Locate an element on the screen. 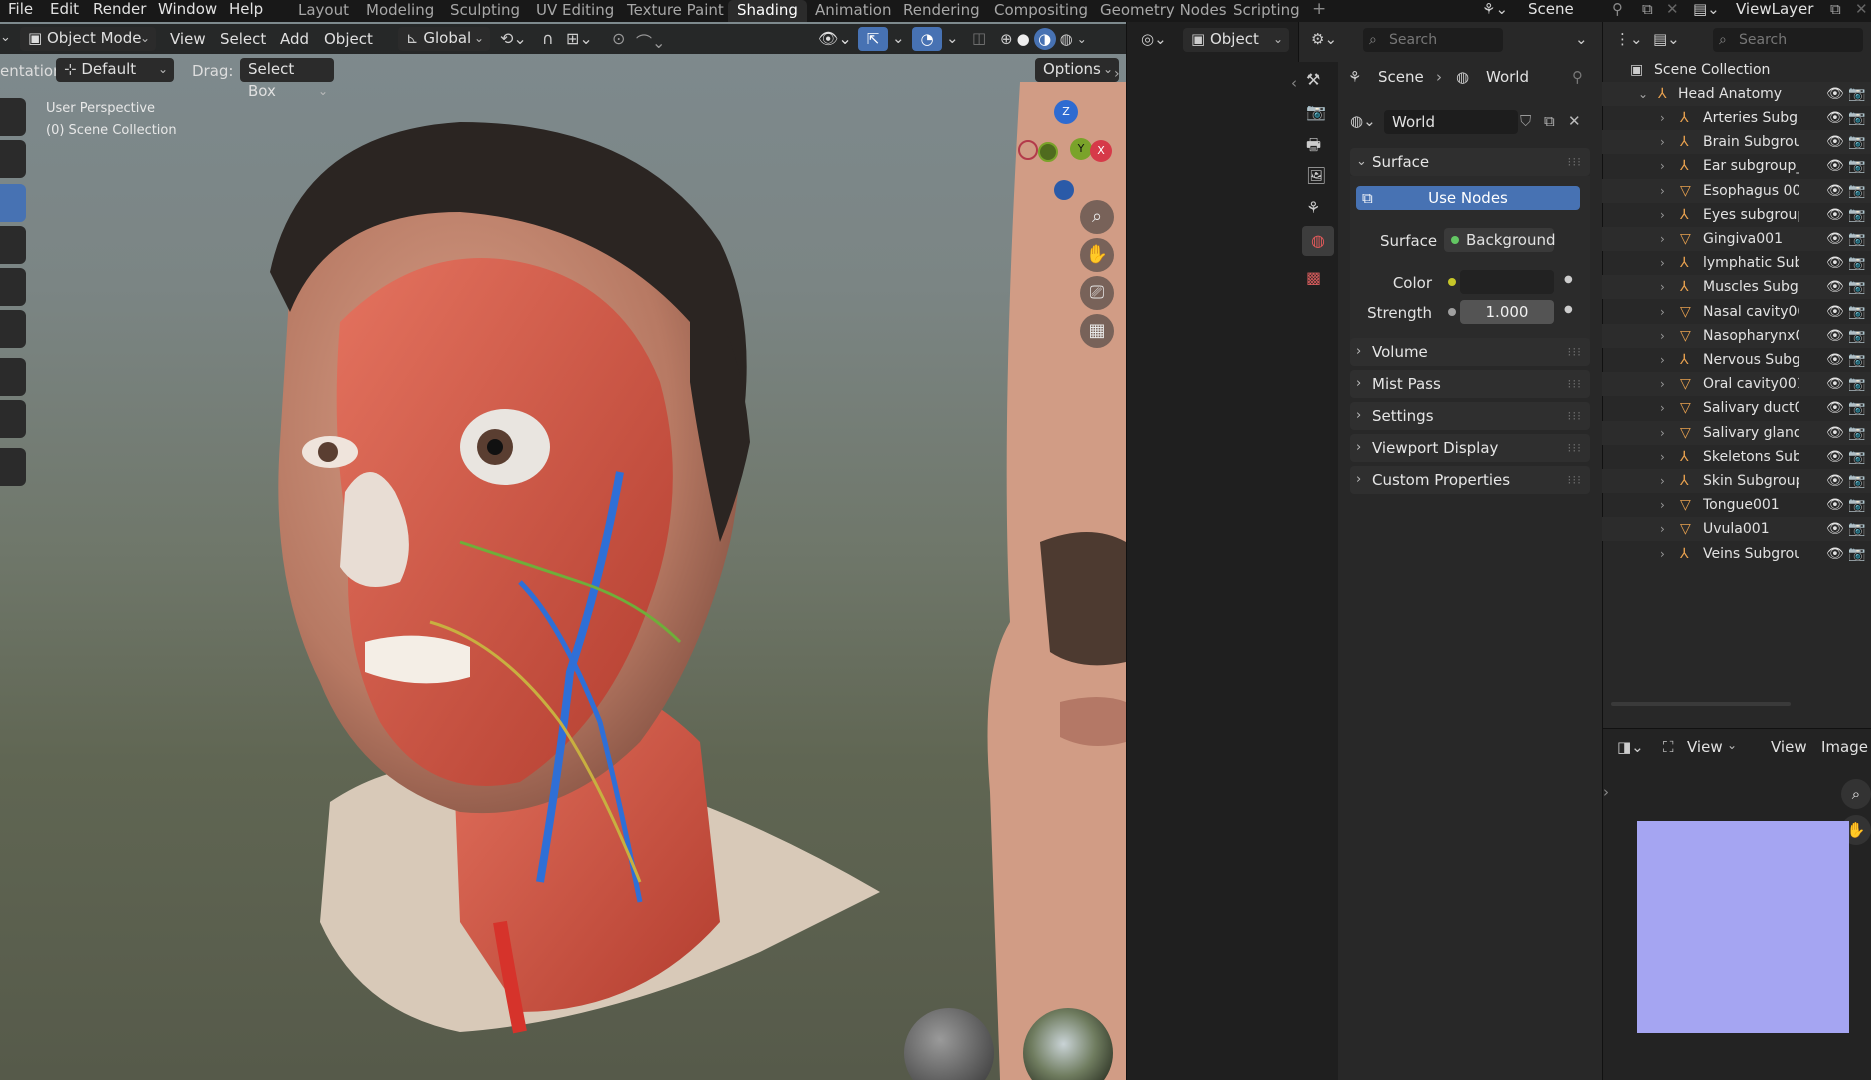 The width and height of the screenshot is (1871, 1080). surface-shader-field: Background is located at coordinates (1500, 240).